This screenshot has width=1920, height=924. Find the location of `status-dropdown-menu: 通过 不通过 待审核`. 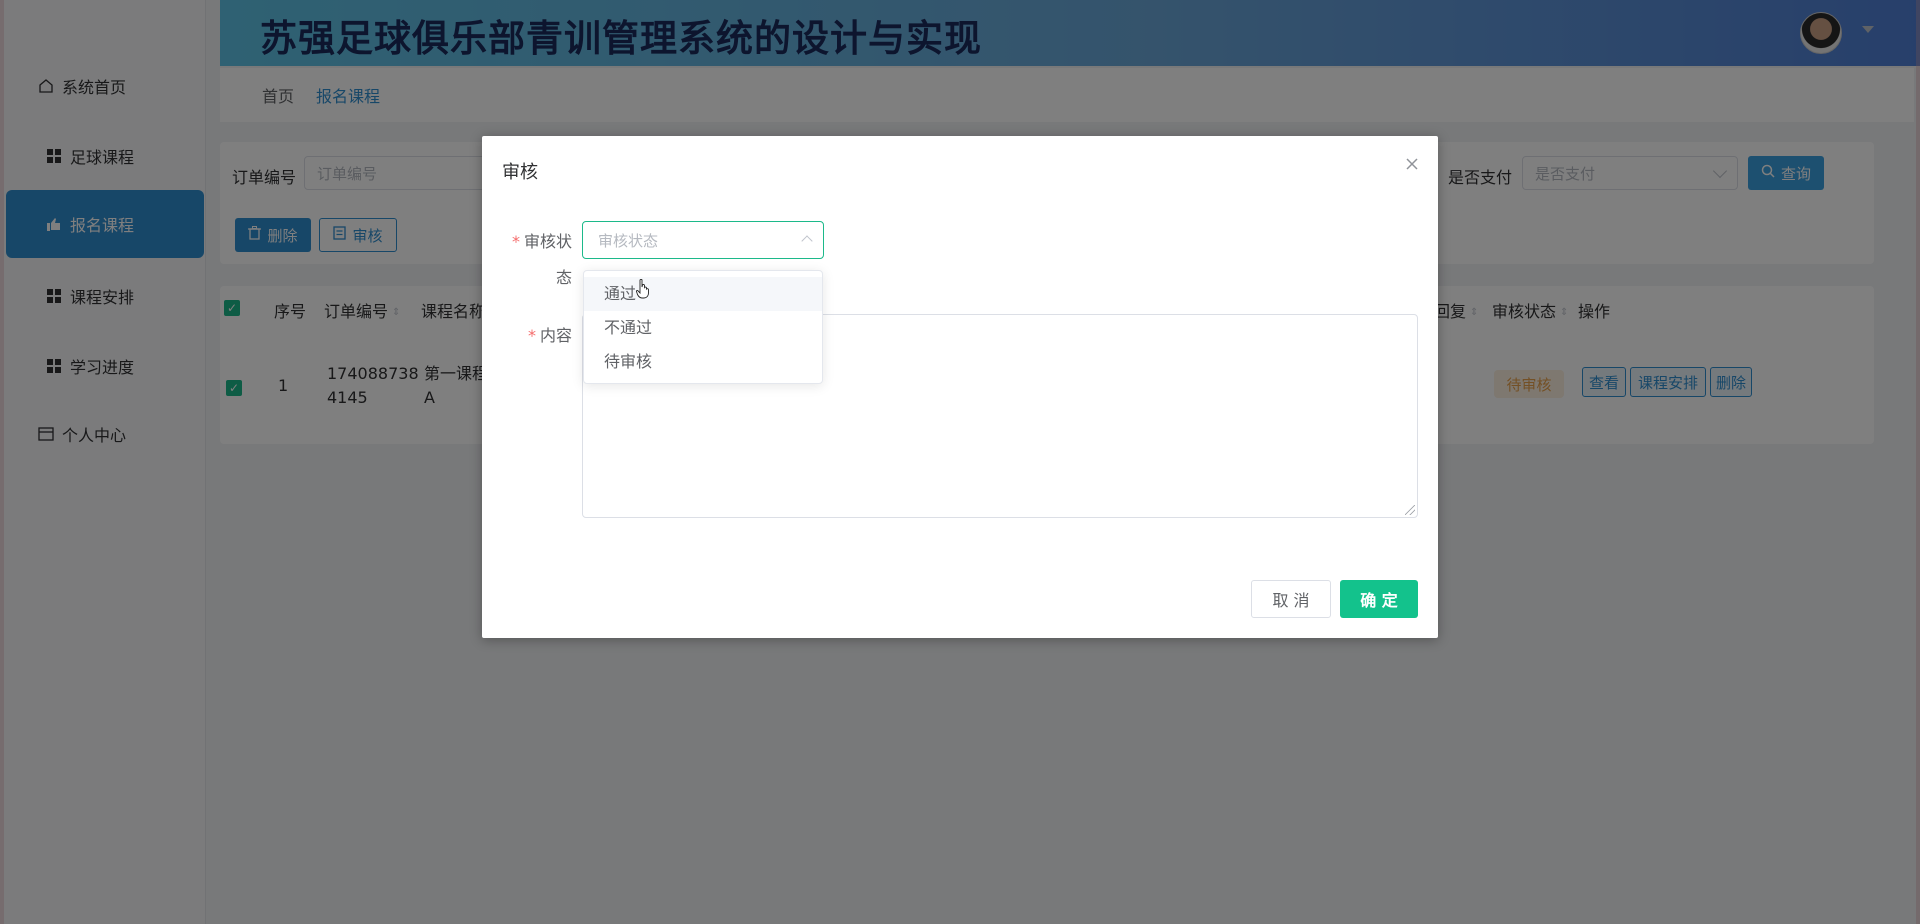

status-dropdown-menu: 通过 不通过 待审核 is located at coordinates (703, 327).